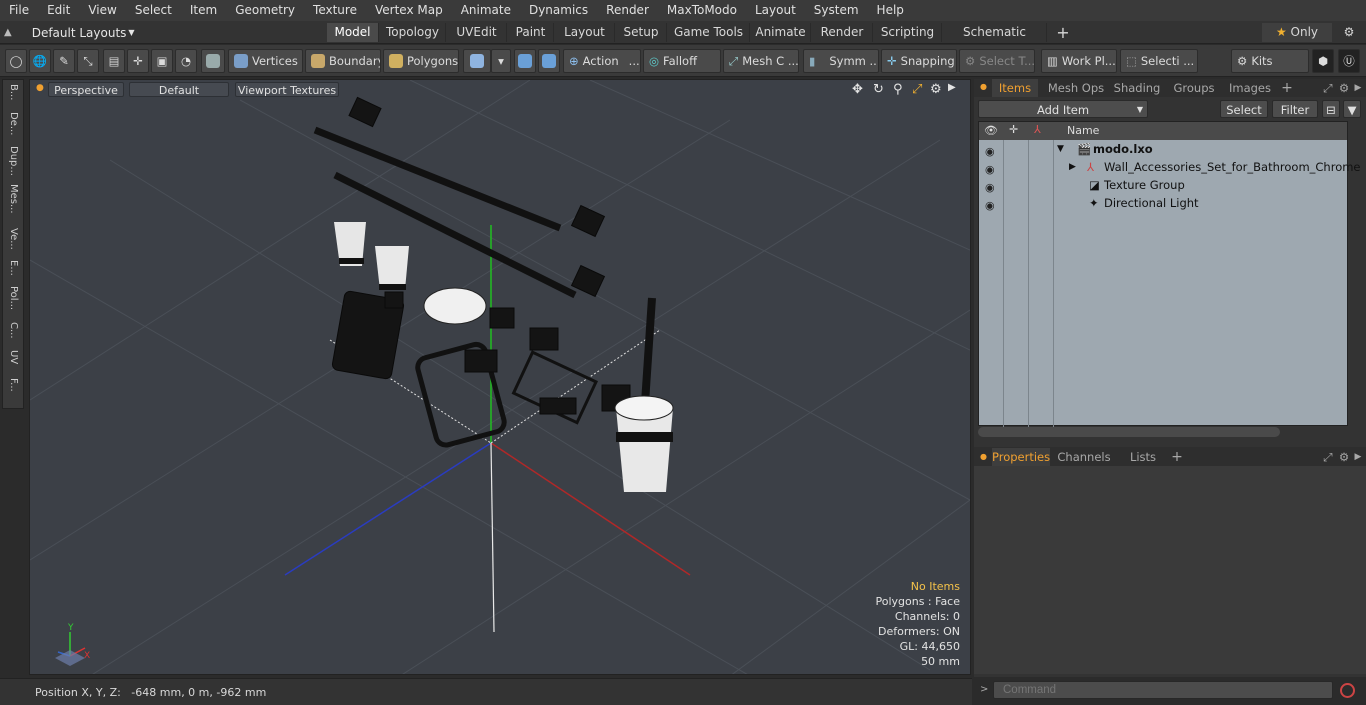 This screenshot has width=1366, height=705. Describe the element at coordinates (265, 61) in the screenshot. I see `vertices-button: Vertices` at that location.